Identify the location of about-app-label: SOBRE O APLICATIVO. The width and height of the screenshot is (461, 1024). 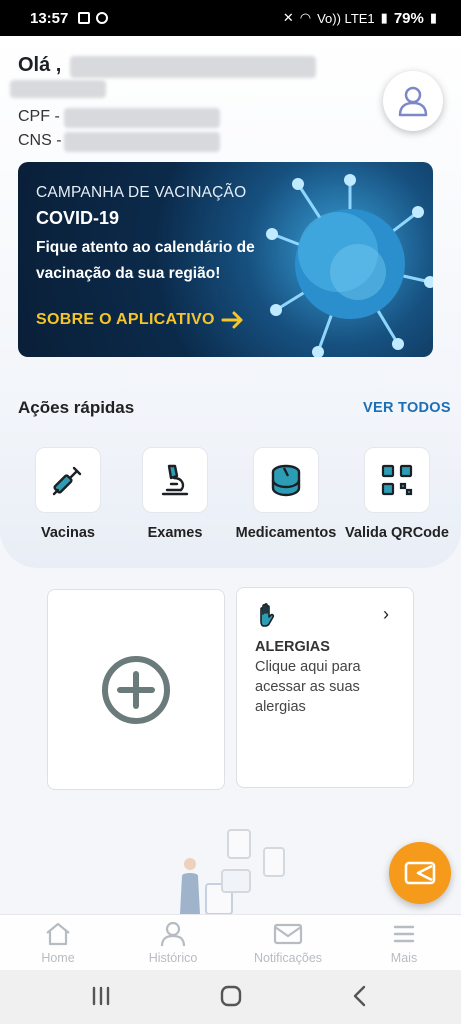
(125, 319).